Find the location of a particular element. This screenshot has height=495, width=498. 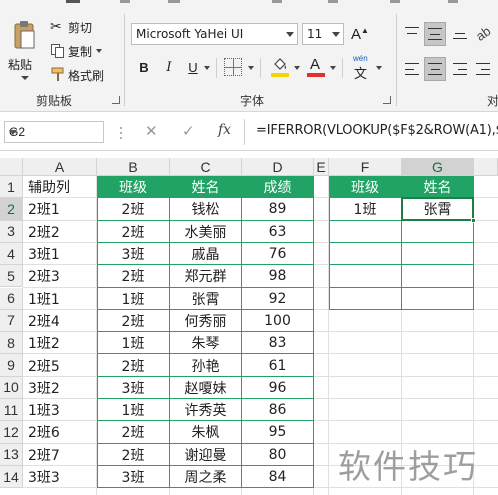

cell-a: 2班2 is located at coordinates (59, 232).